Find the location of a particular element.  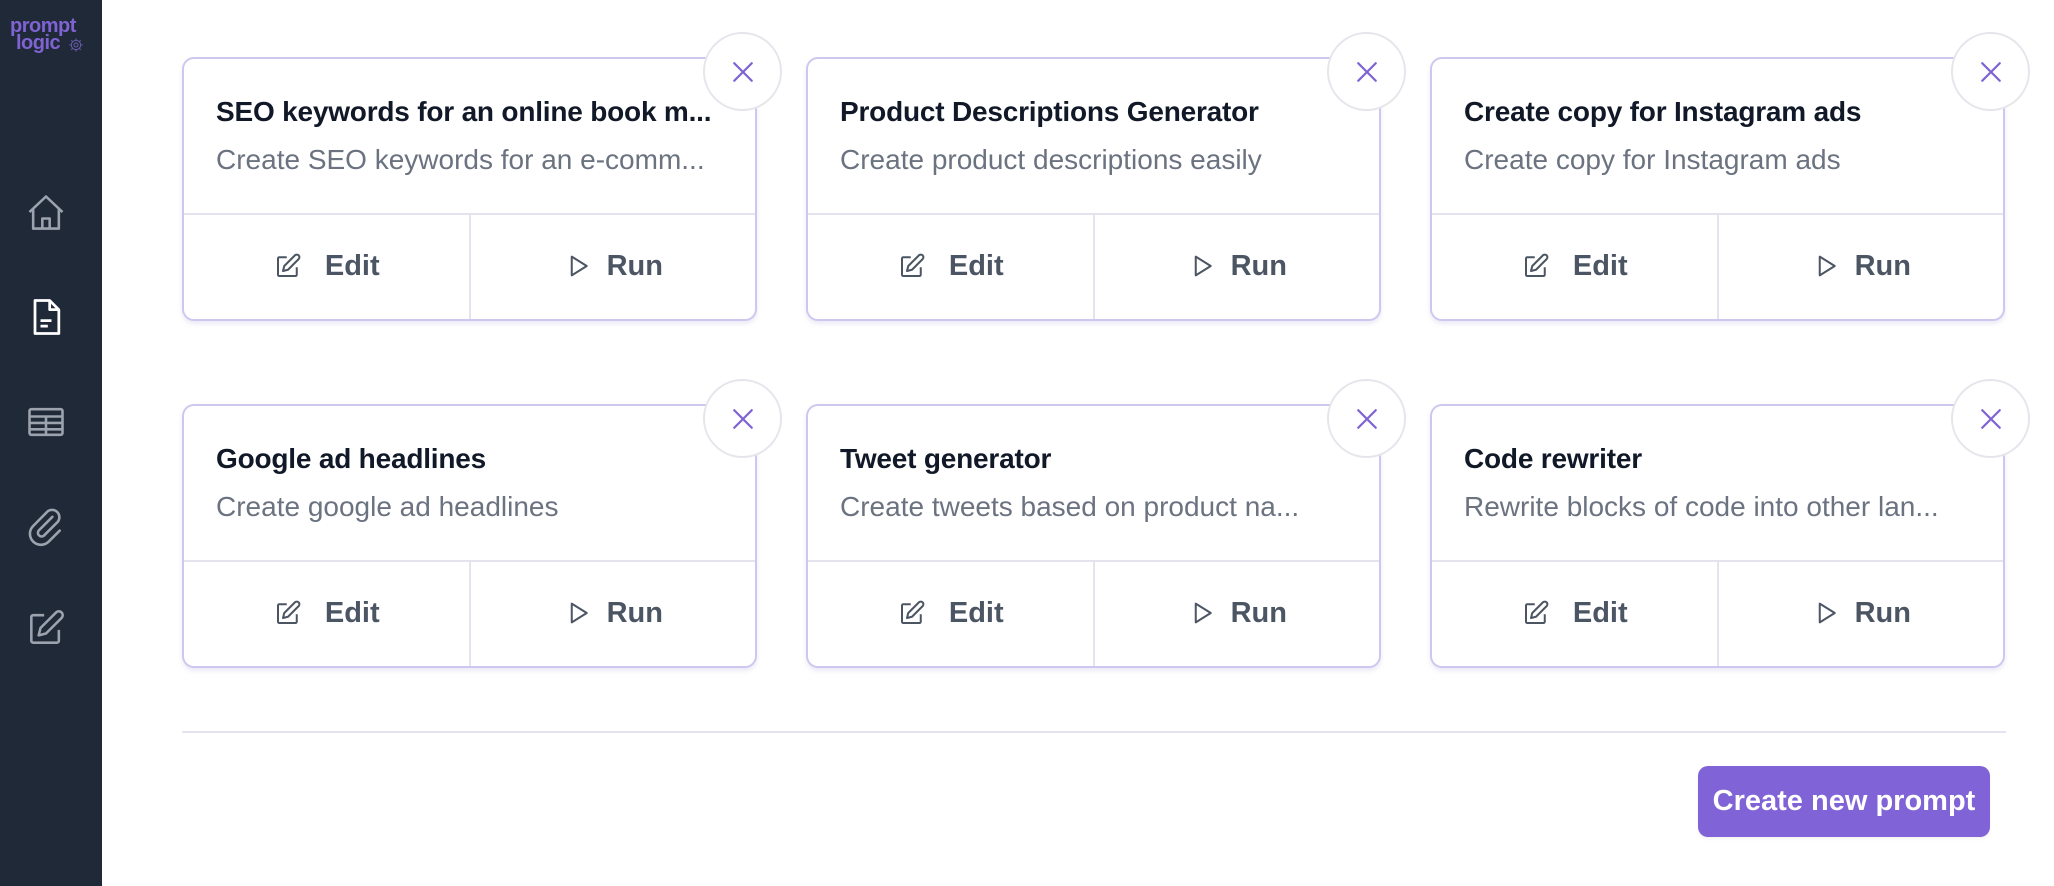

prompt-title: Tweet generator is located at coordinates (946, 458).